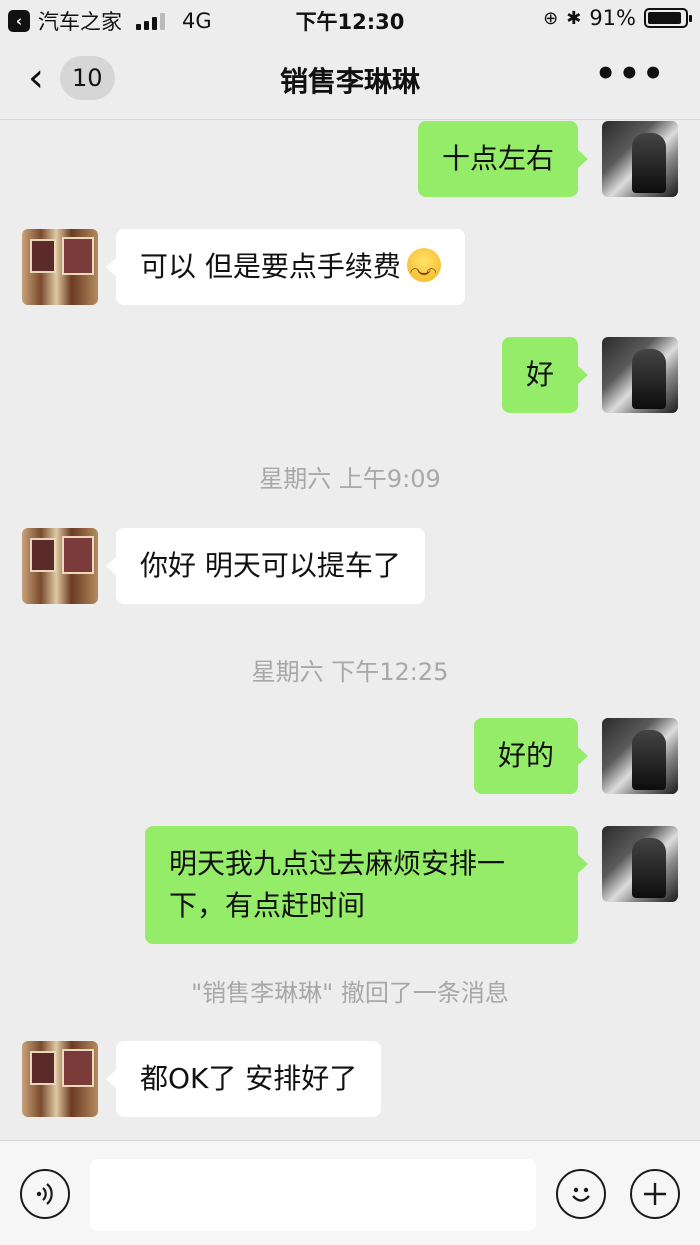  Describe the element at coordinates (265, 566) in the screenshot. I see `message-bubble-incoming: 你好 明天可以提车了` at that location.